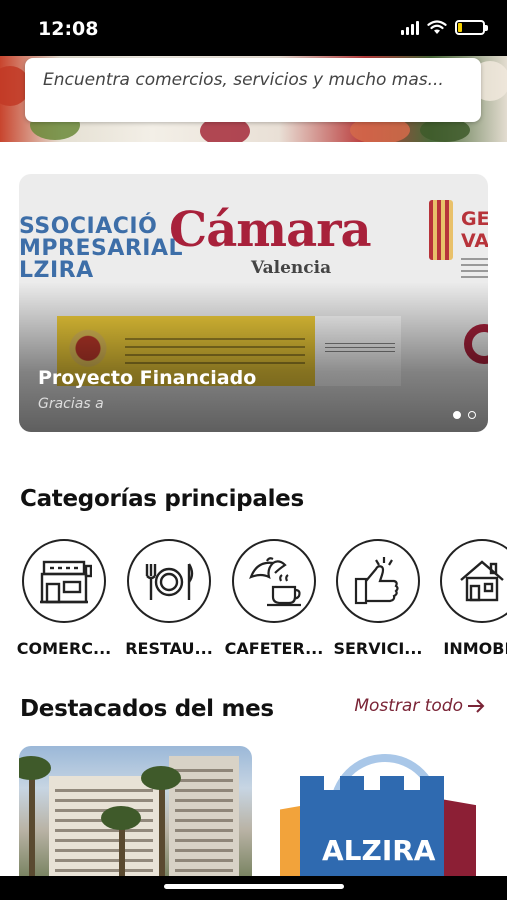 Image resolution: width=507 pixels, height=900 pixels. I want to click on category-inmobiliarias: INMOBIL, so click(469, 598).